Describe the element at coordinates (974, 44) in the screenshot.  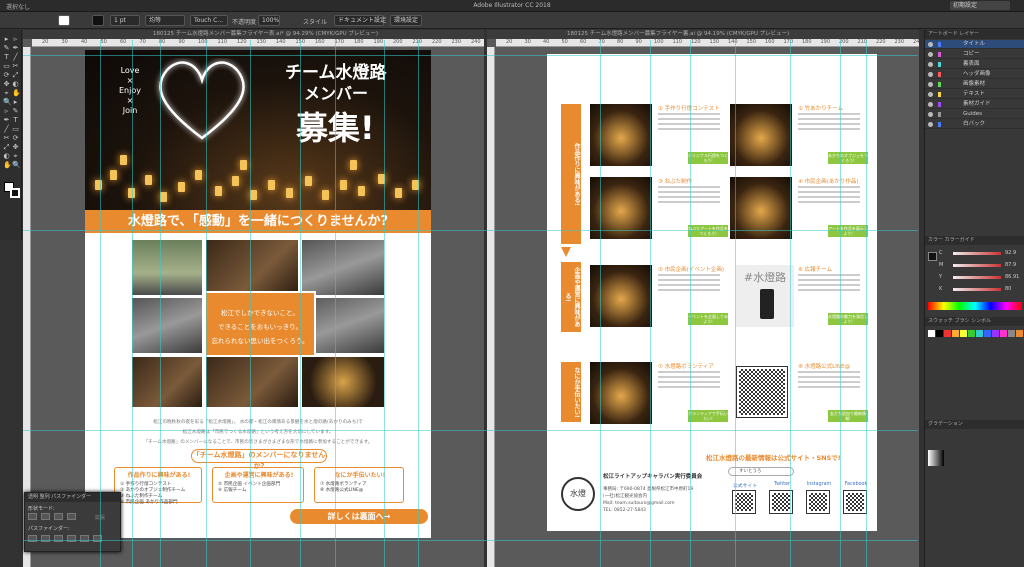
I see `layer-row: タイトル` at that location.